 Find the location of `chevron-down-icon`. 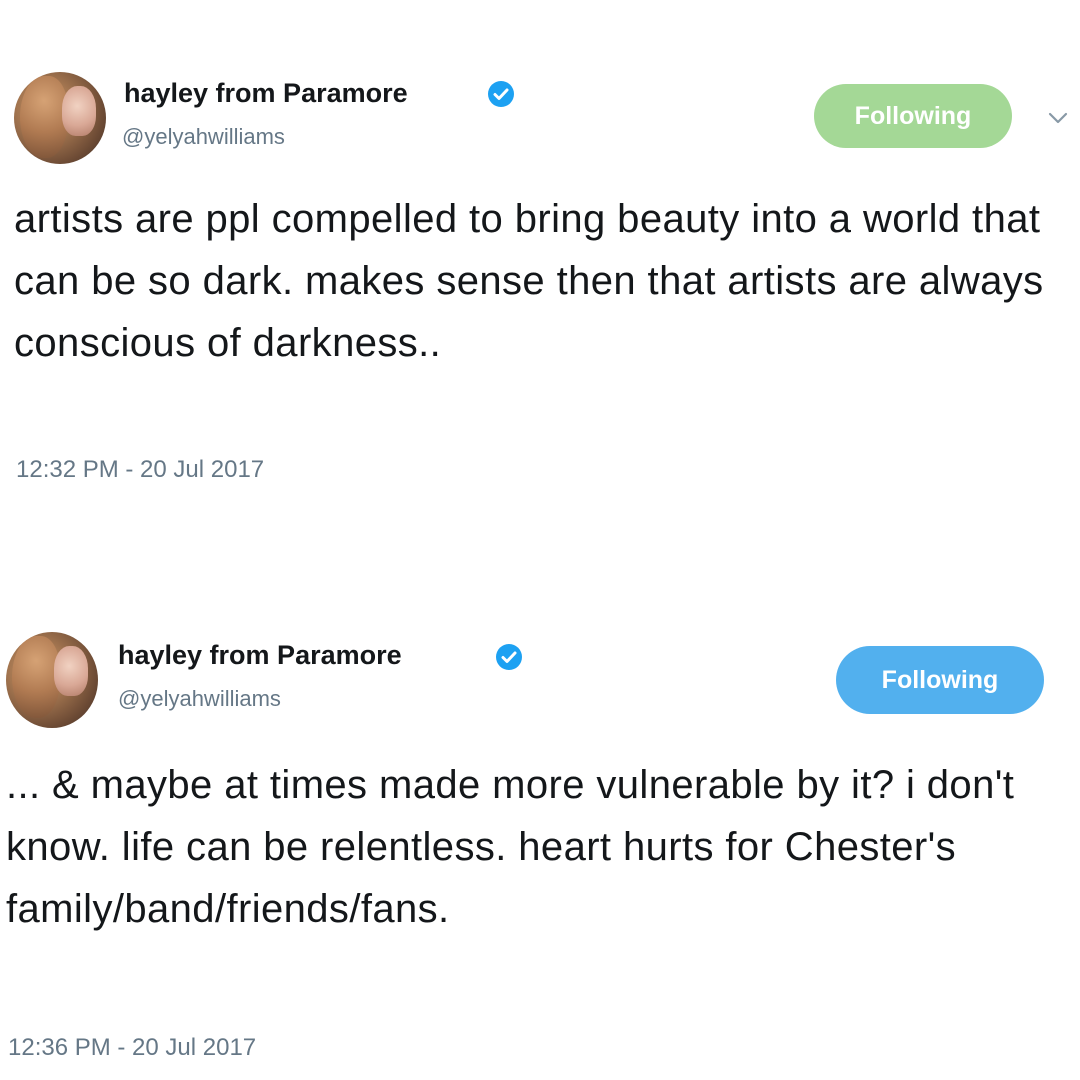

chevron-down-icon is located at coordinates (1058, 118).